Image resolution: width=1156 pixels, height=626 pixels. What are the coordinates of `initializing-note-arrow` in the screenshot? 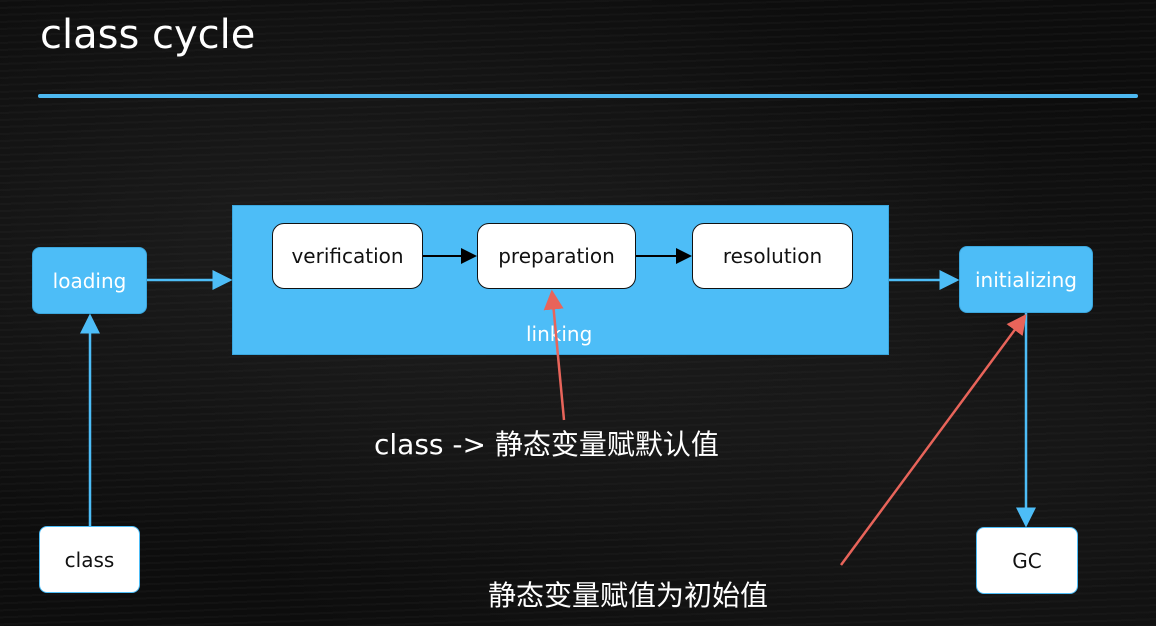 It's located at (933, 439).